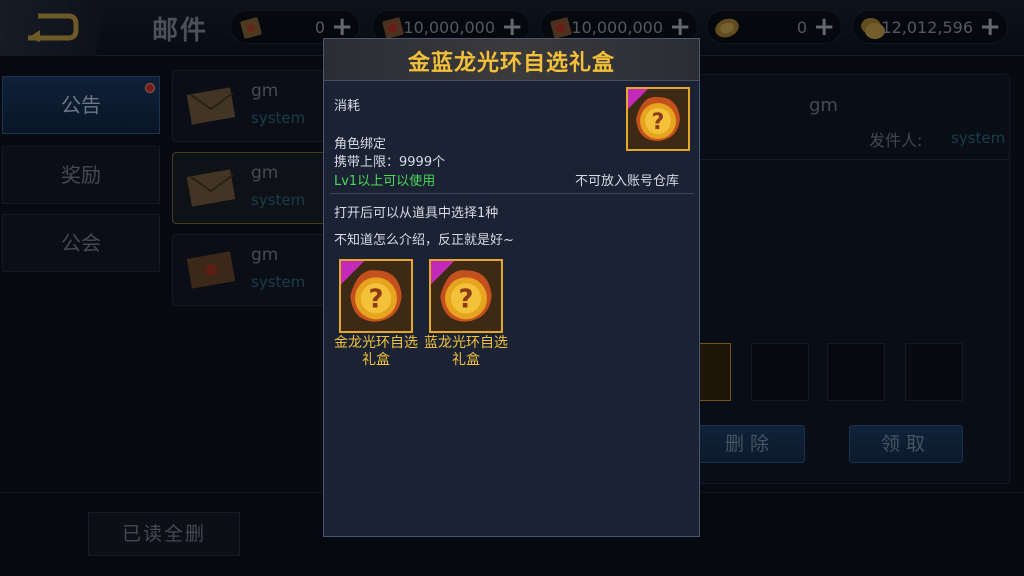 This screenshot has height=576, width=1024. I want to click on popup-title: 金蓝龙光环自选礼盒, so click(511, 63).